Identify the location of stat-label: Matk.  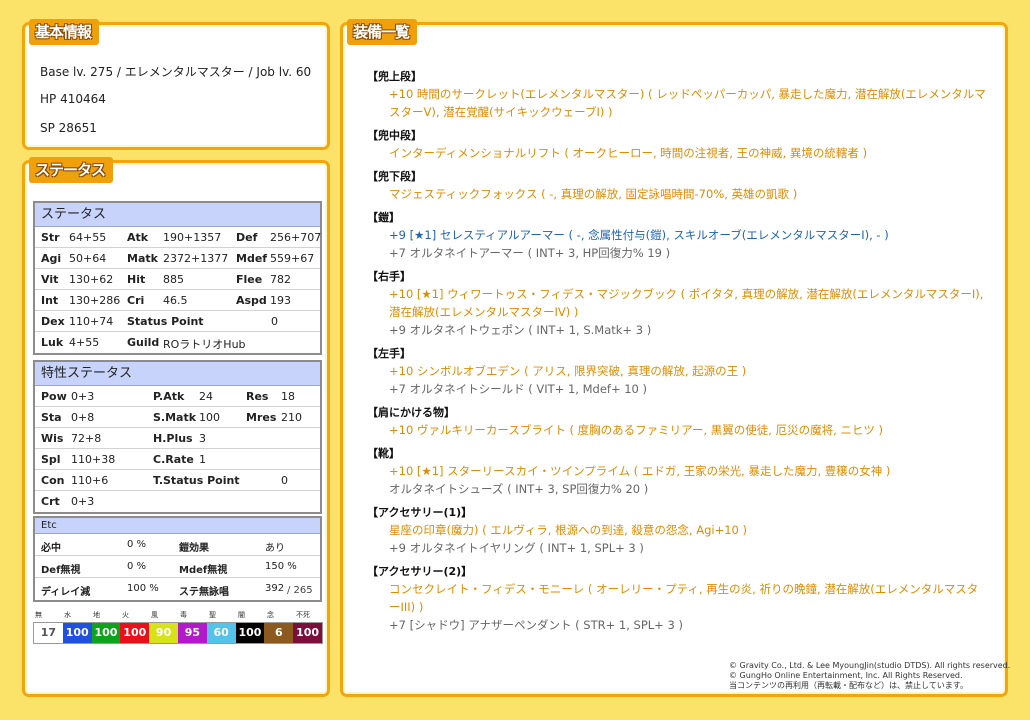
(142, 258).